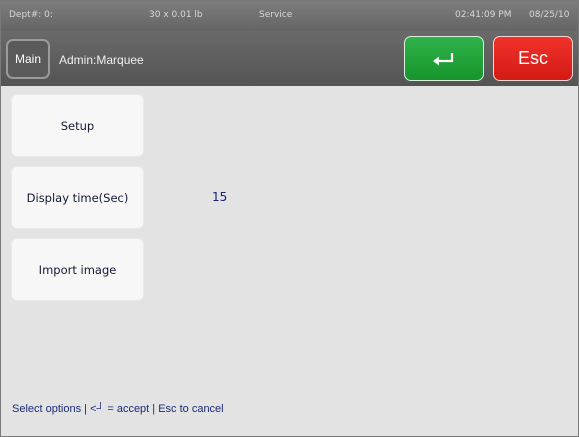 This screenshot has height=437, width=579. What do you see at coordinates (549, 15) in the screenshot?
I see `clock-date: 08/25/10` at bounding box center [549, 15].